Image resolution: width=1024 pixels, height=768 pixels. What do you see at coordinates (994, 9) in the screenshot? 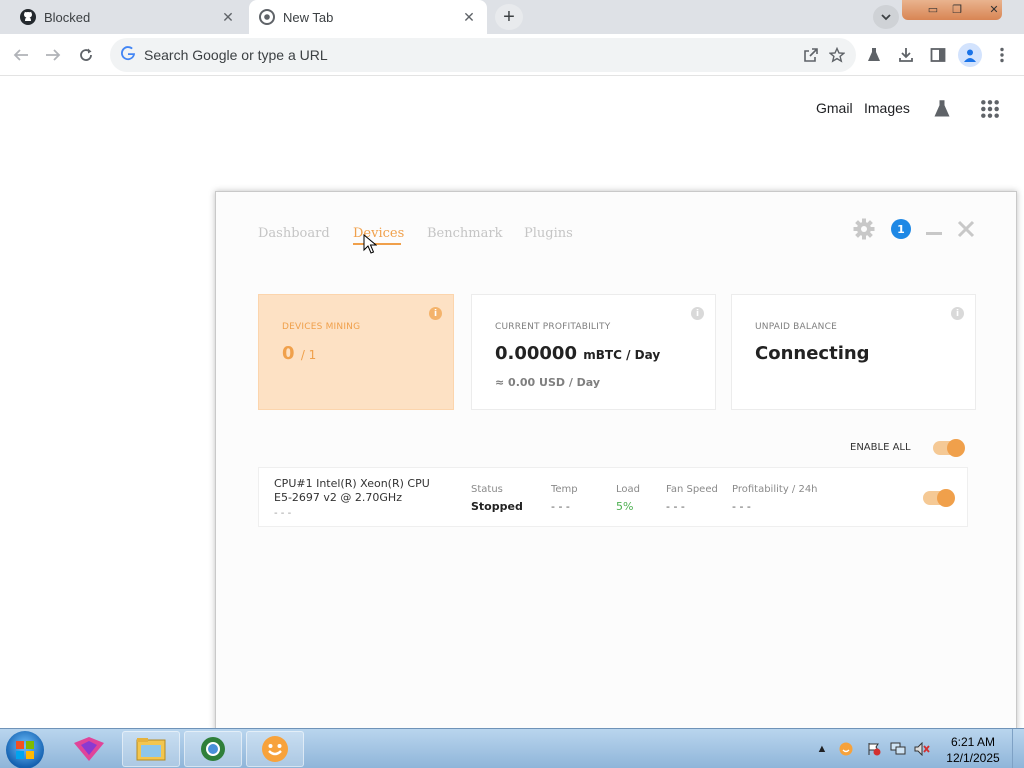
I see `close-window-icon: ✕` at bounding box center [994, 9].